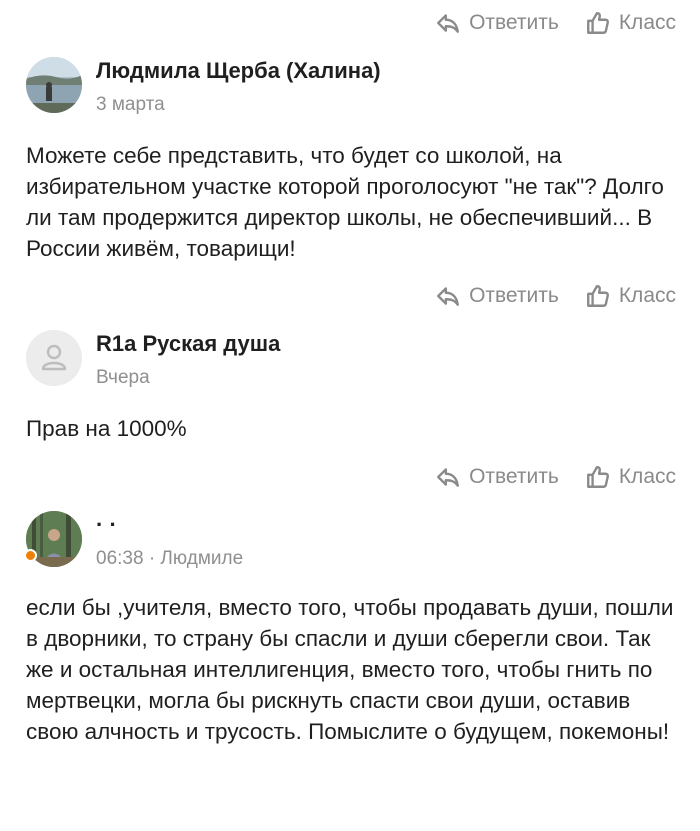 Image resolution: width=700 pixels, height=831 pixels. I want to click on user-placeholder-icon, so click(54, 358).